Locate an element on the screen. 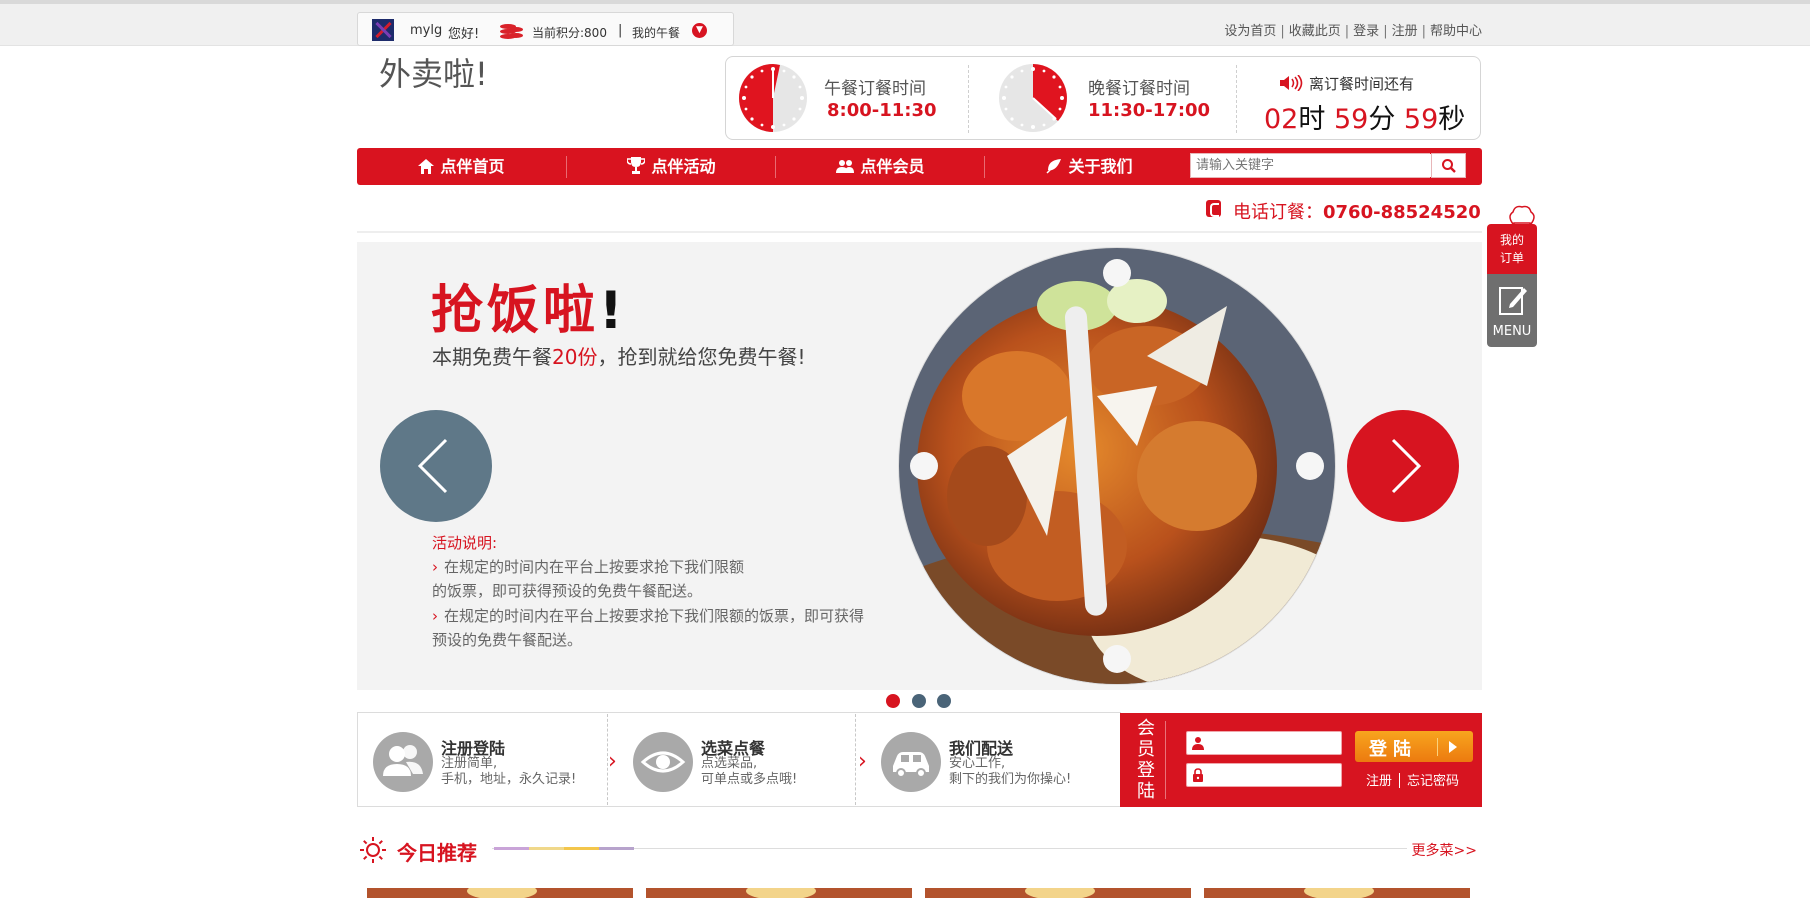  register-button: 注册 is located at coordinates (1379, 781).